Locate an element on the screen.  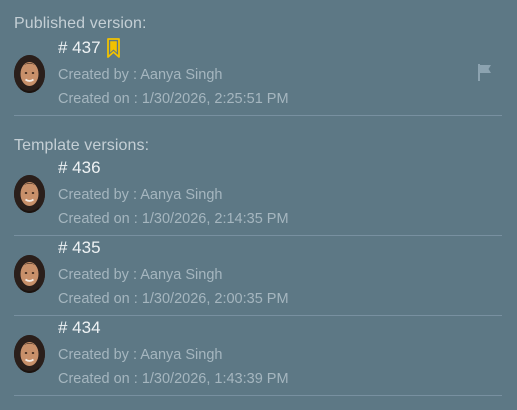
version-number: # 435 is located at coordinates (79, 247).